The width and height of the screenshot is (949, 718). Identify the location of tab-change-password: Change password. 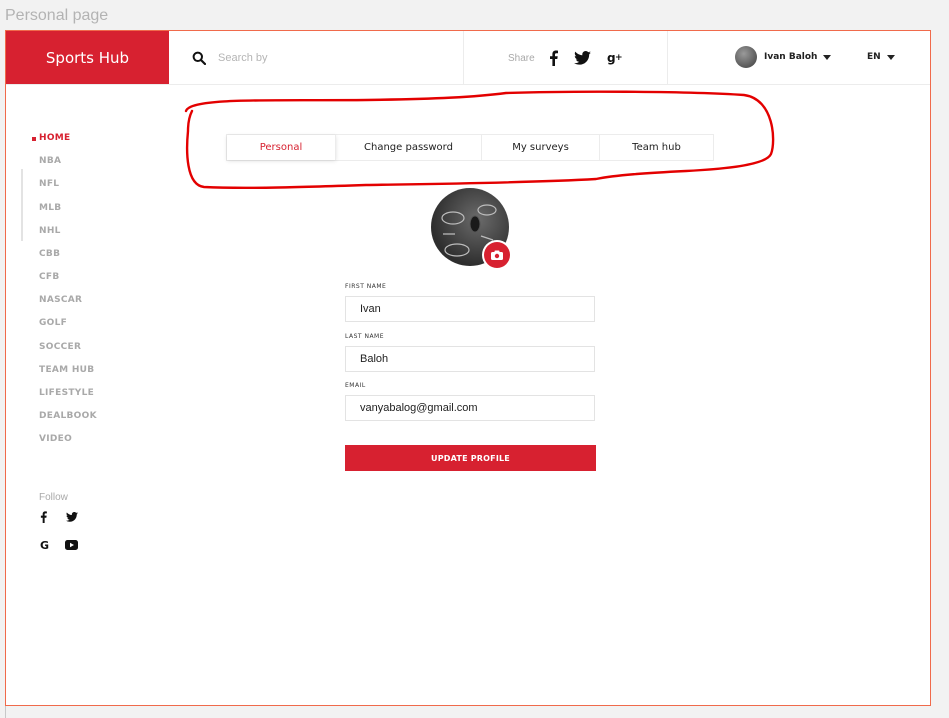
(409, 147).